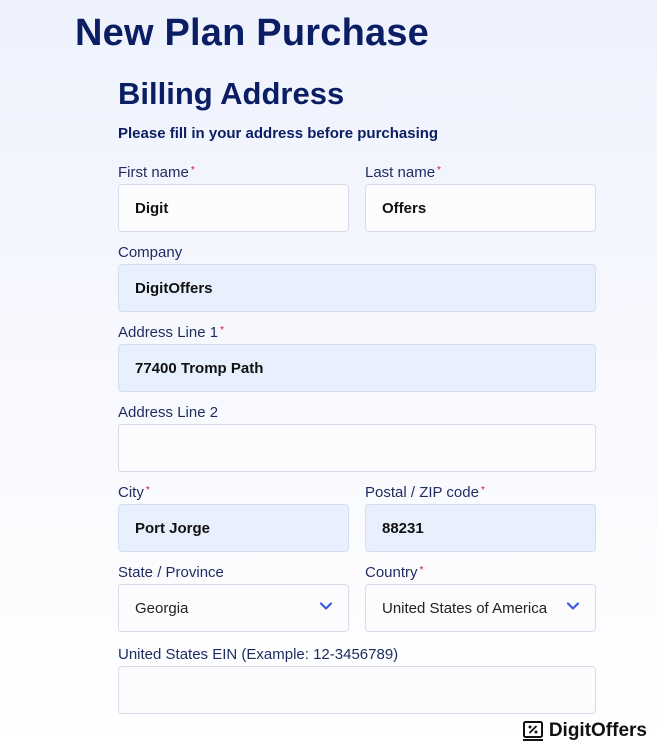 The width and height of the screenshot is (657, 746). What do you see at coordinates (357, 448) in the screenshot?
I see `address-line-2-input` at bounding box center [357, 448].